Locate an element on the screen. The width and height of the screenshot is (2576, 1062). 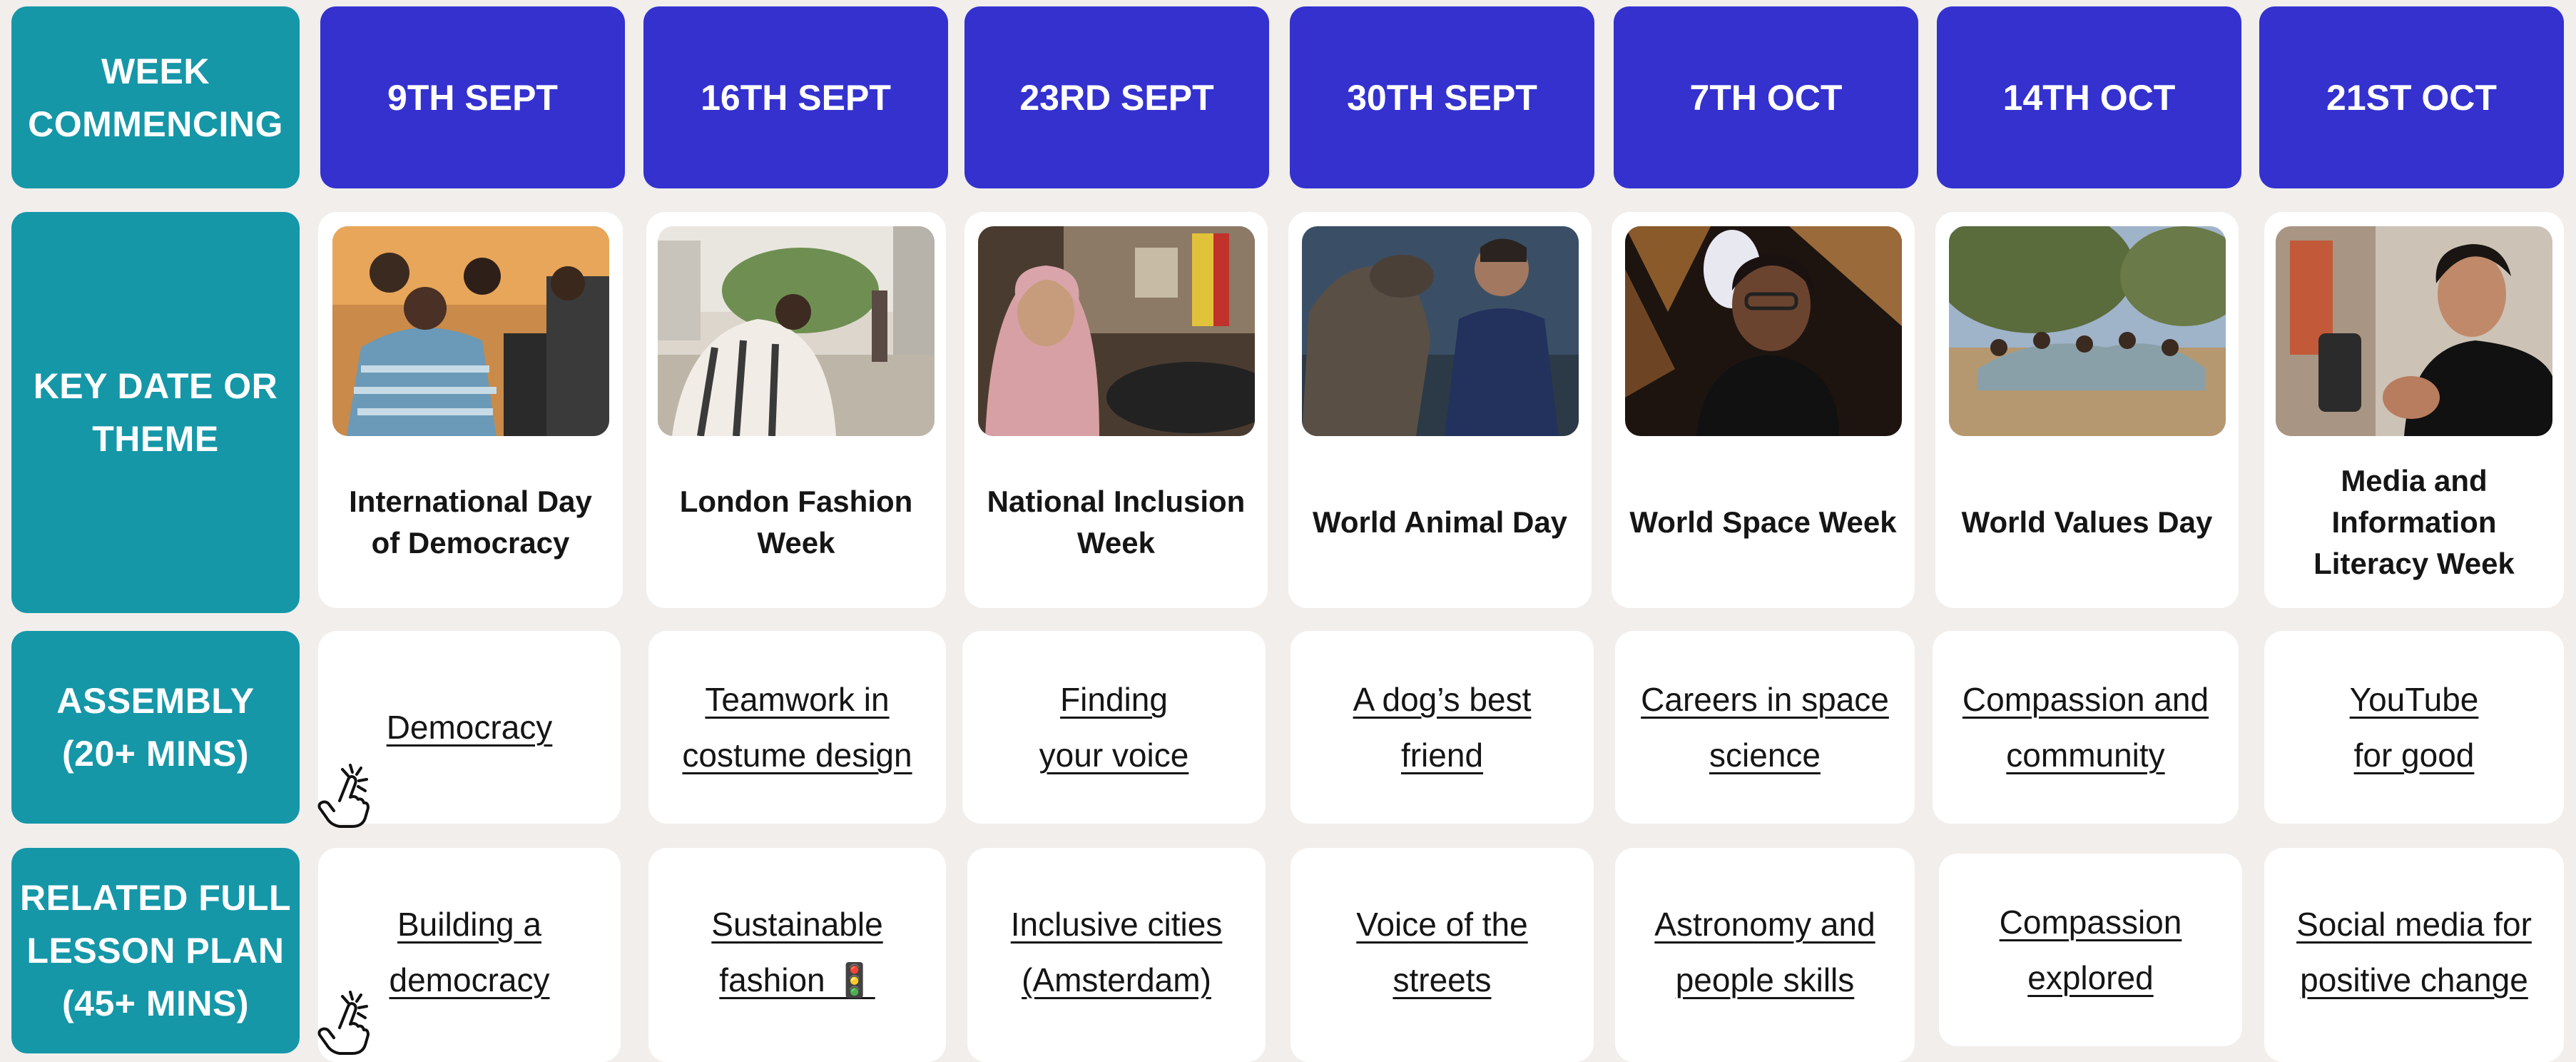
assembly-link: Careers in space science is located at coordinates (1765, 727).